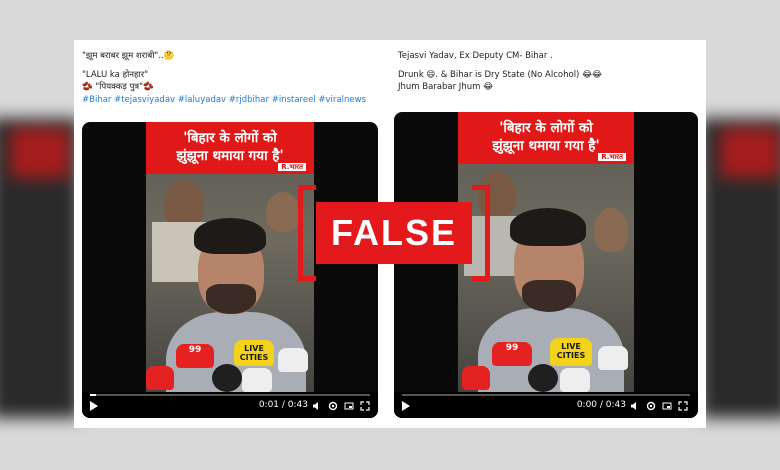  Describe the element at coordinates (128, 56) in the screenshot. I see `caption-line: "झूम बराबर झूम शराबी"..🤔` at that location.